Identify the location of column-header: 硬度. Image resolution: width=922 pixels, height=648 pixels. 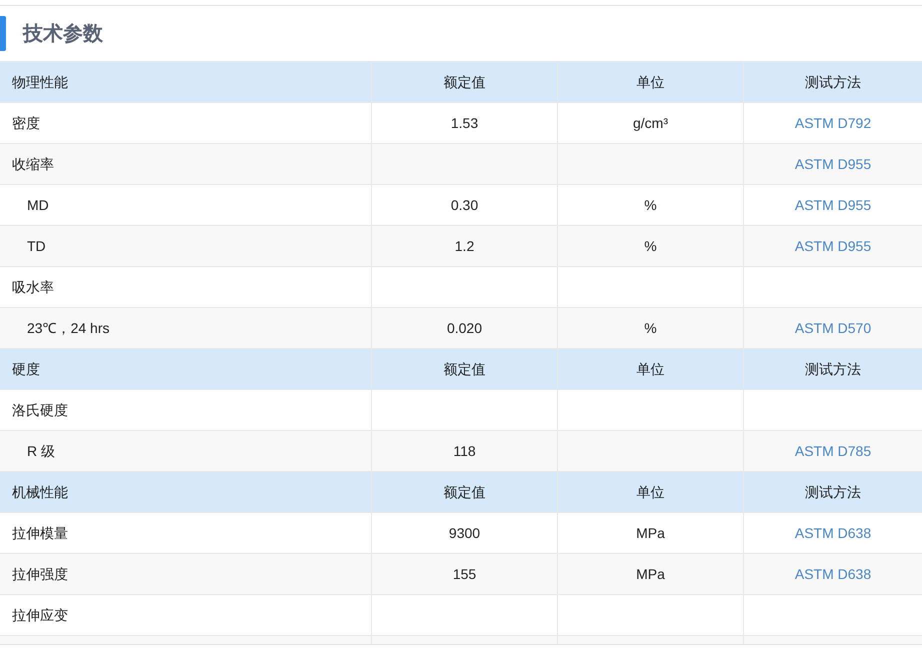
(26, 369).